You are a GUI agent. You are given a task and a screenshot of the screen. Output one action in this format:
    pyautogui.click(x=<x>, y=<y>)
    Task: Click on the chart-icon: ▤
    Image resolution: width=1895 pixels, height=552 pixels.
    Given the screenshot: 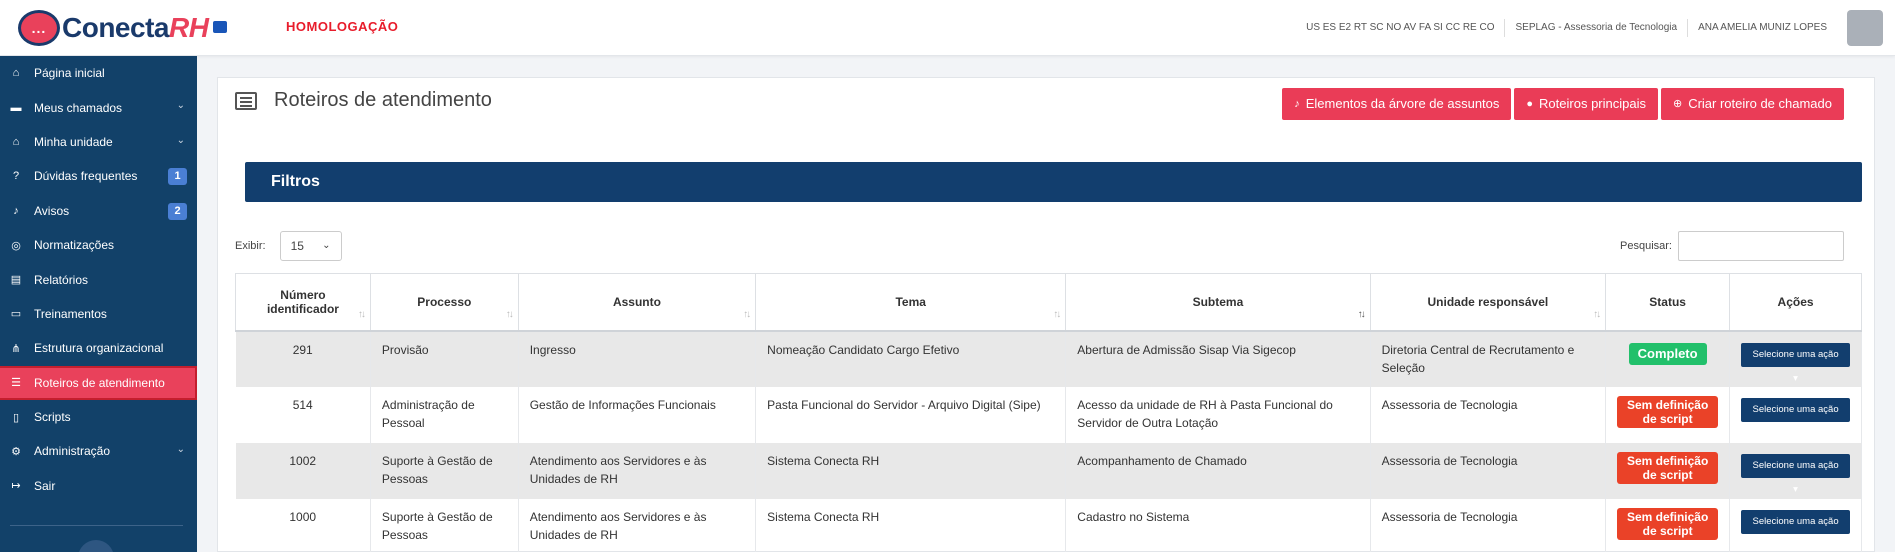 What is the action you would take?
    pyautogui.click(x=16, y=280)
    